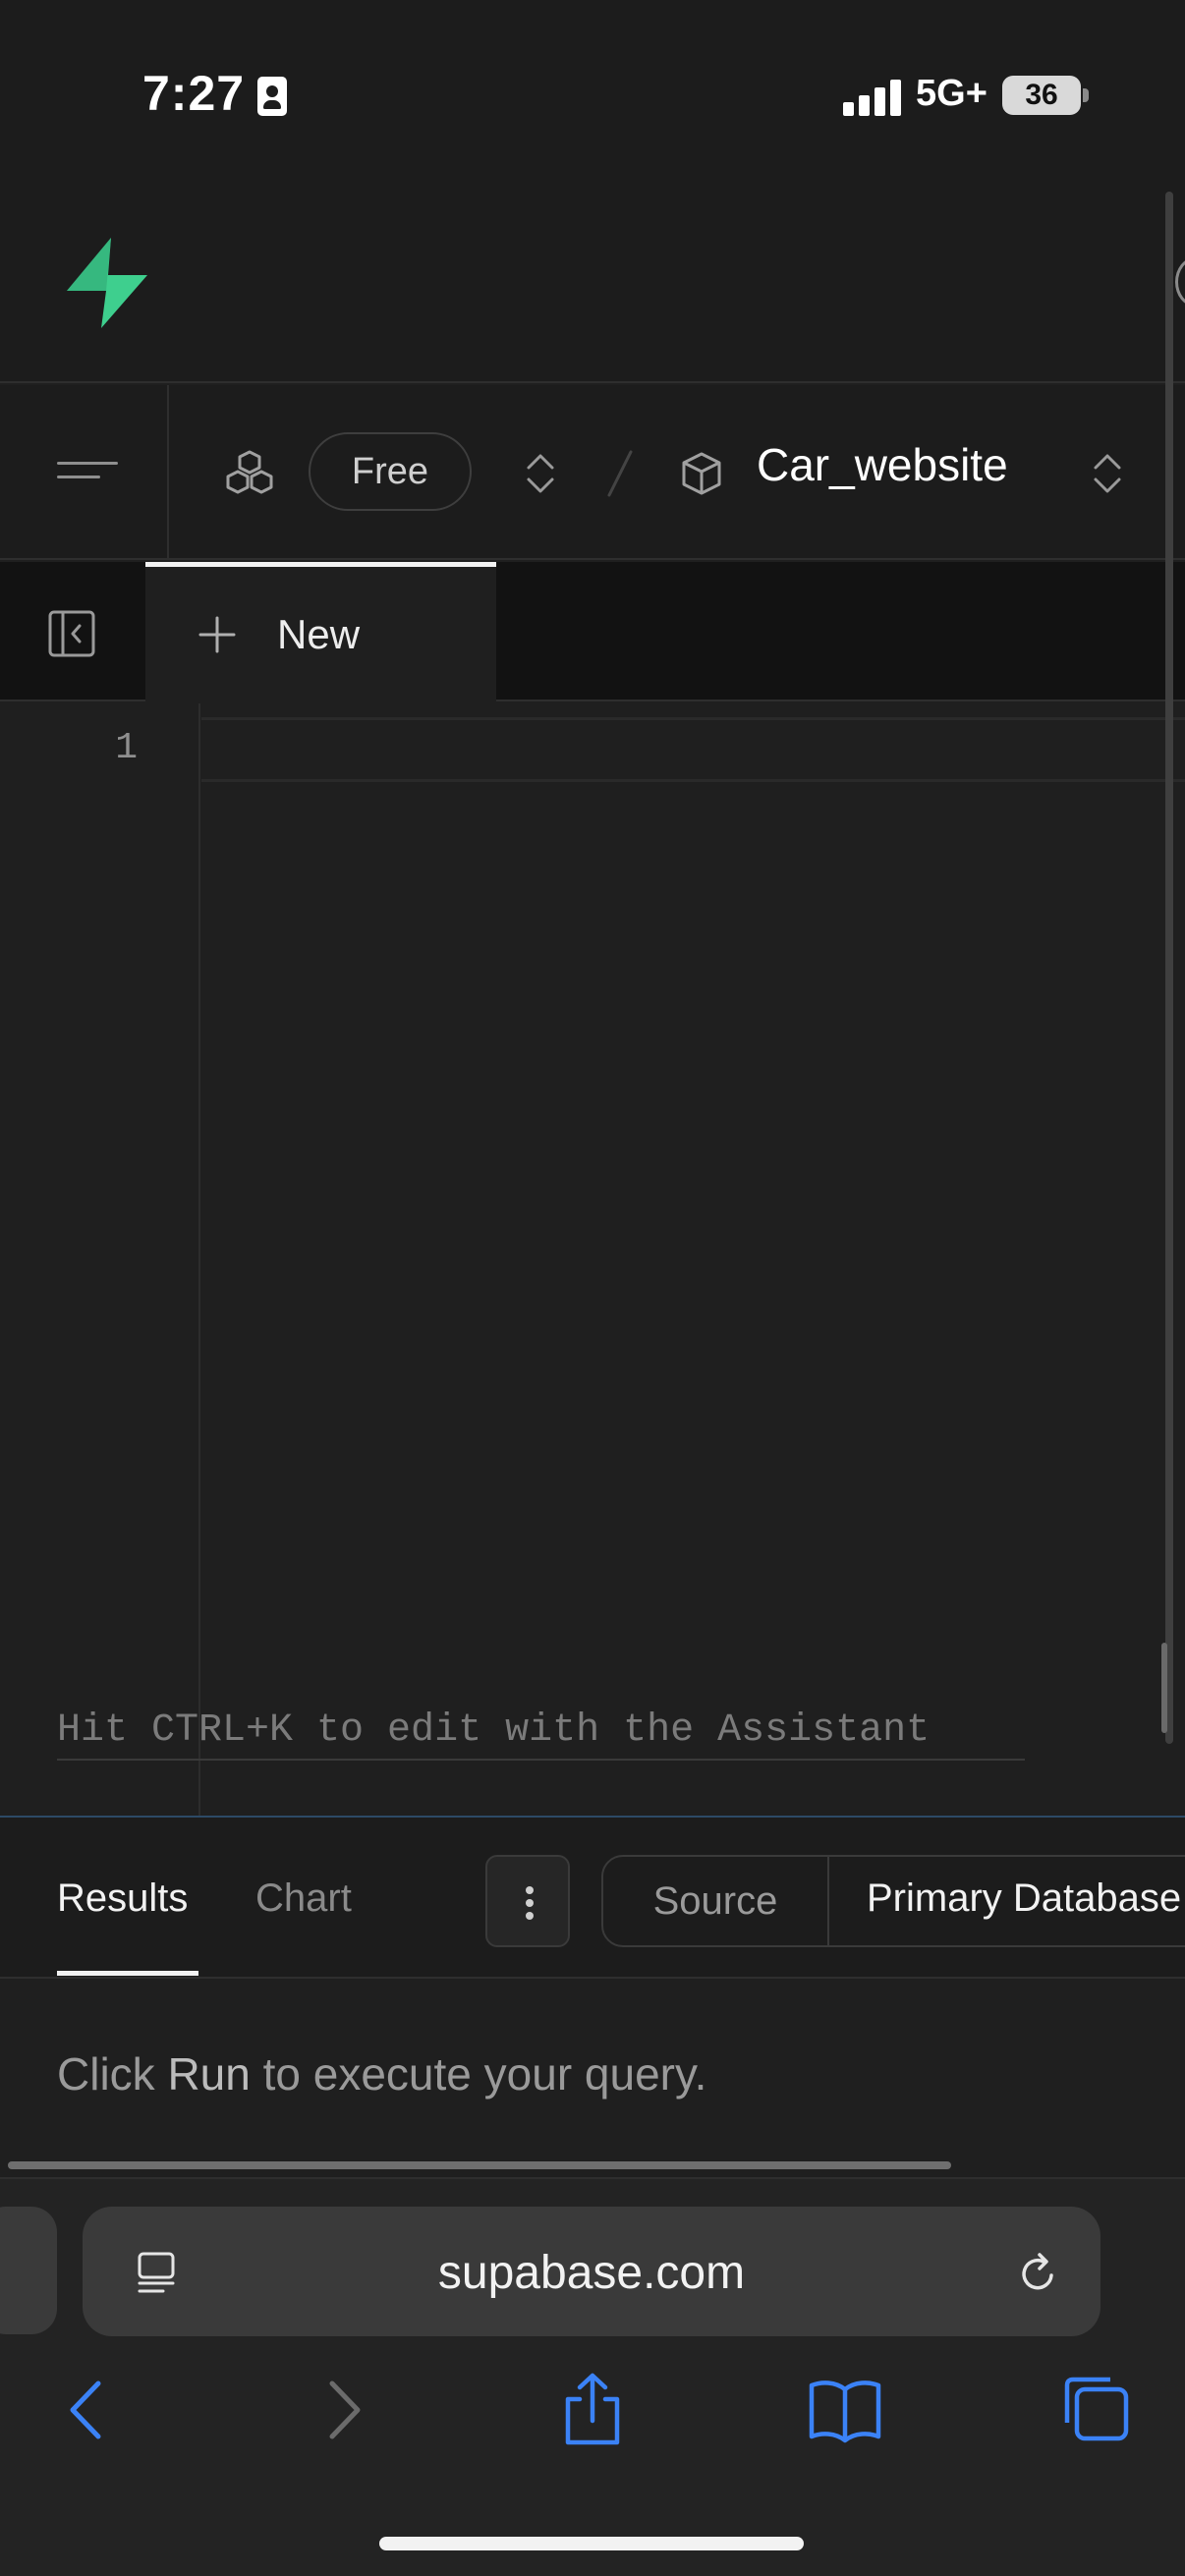 The height and width of the screenshot is (2576, 1185). I want to click on plan-badge: Free, so click(391, 471).